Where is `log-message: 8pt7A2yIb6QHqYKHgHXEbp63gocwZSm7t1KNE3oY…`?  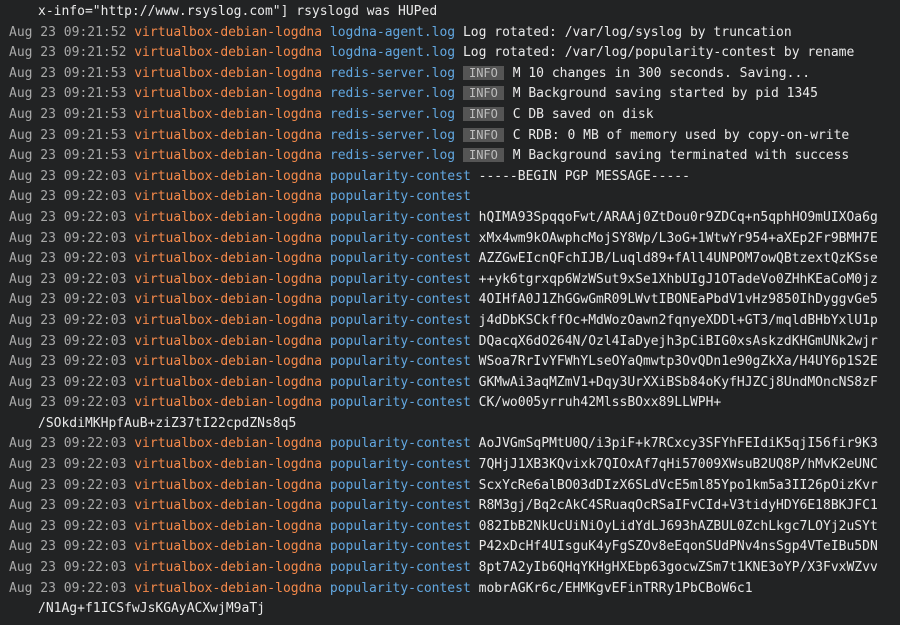 log-message: 8pt7A2yIb6QHqYKHgHXEbp63gocwZSm7t1KNE3oY… is located at coordinates (678, 568).